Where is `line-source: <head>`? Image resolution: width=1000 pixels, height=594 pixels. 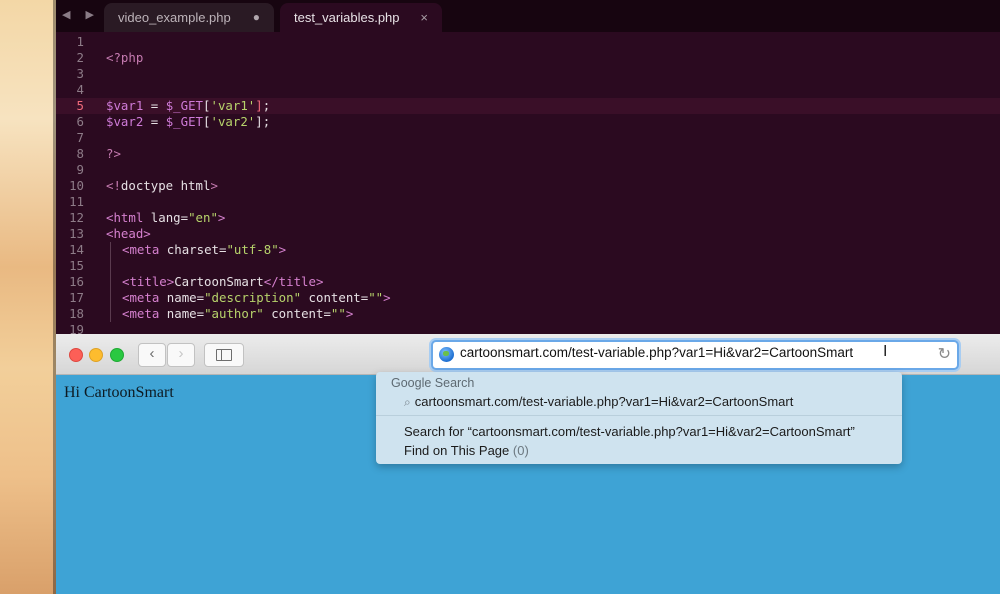
line-source: <head> is located at coordinates (128, 234).